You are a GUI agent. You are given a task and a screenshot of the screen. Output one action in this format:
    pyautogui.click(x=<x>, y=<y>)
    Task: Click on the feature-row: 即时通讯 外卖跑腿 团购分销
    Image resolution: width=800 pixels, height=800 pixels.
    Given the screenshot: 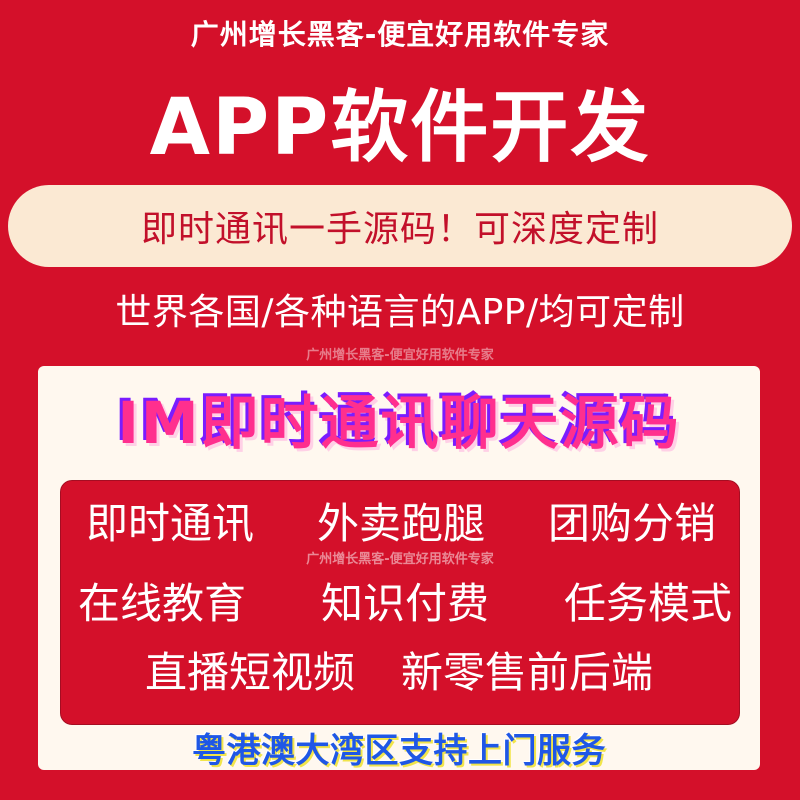 What is the action you would take?
    pyautogui.click(x=399, y=524)
    